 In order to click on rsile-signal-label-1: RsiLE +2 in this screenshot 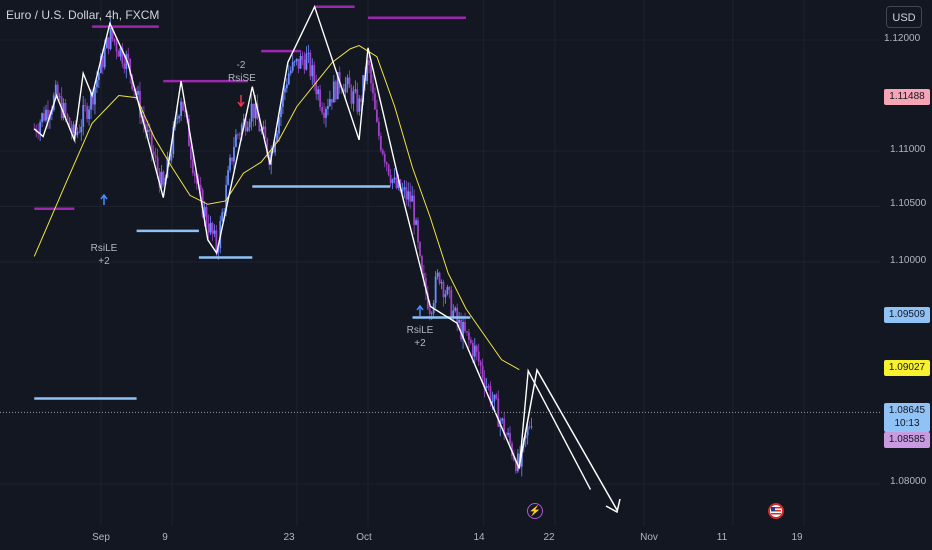, I will do `click(104, 255)`.